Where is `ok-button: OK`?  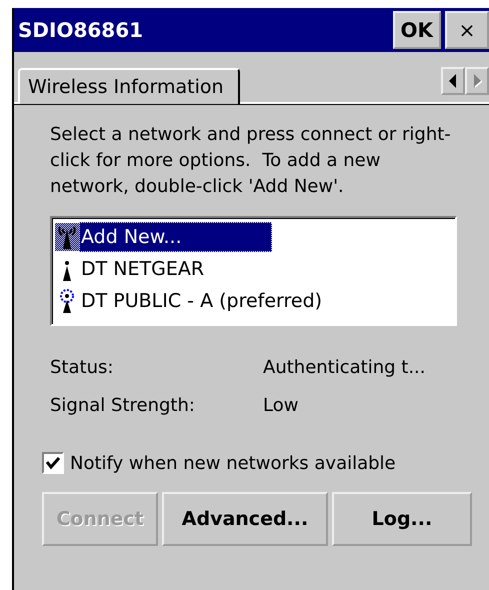 ok-button: OK is located at coordinates (416, 30).